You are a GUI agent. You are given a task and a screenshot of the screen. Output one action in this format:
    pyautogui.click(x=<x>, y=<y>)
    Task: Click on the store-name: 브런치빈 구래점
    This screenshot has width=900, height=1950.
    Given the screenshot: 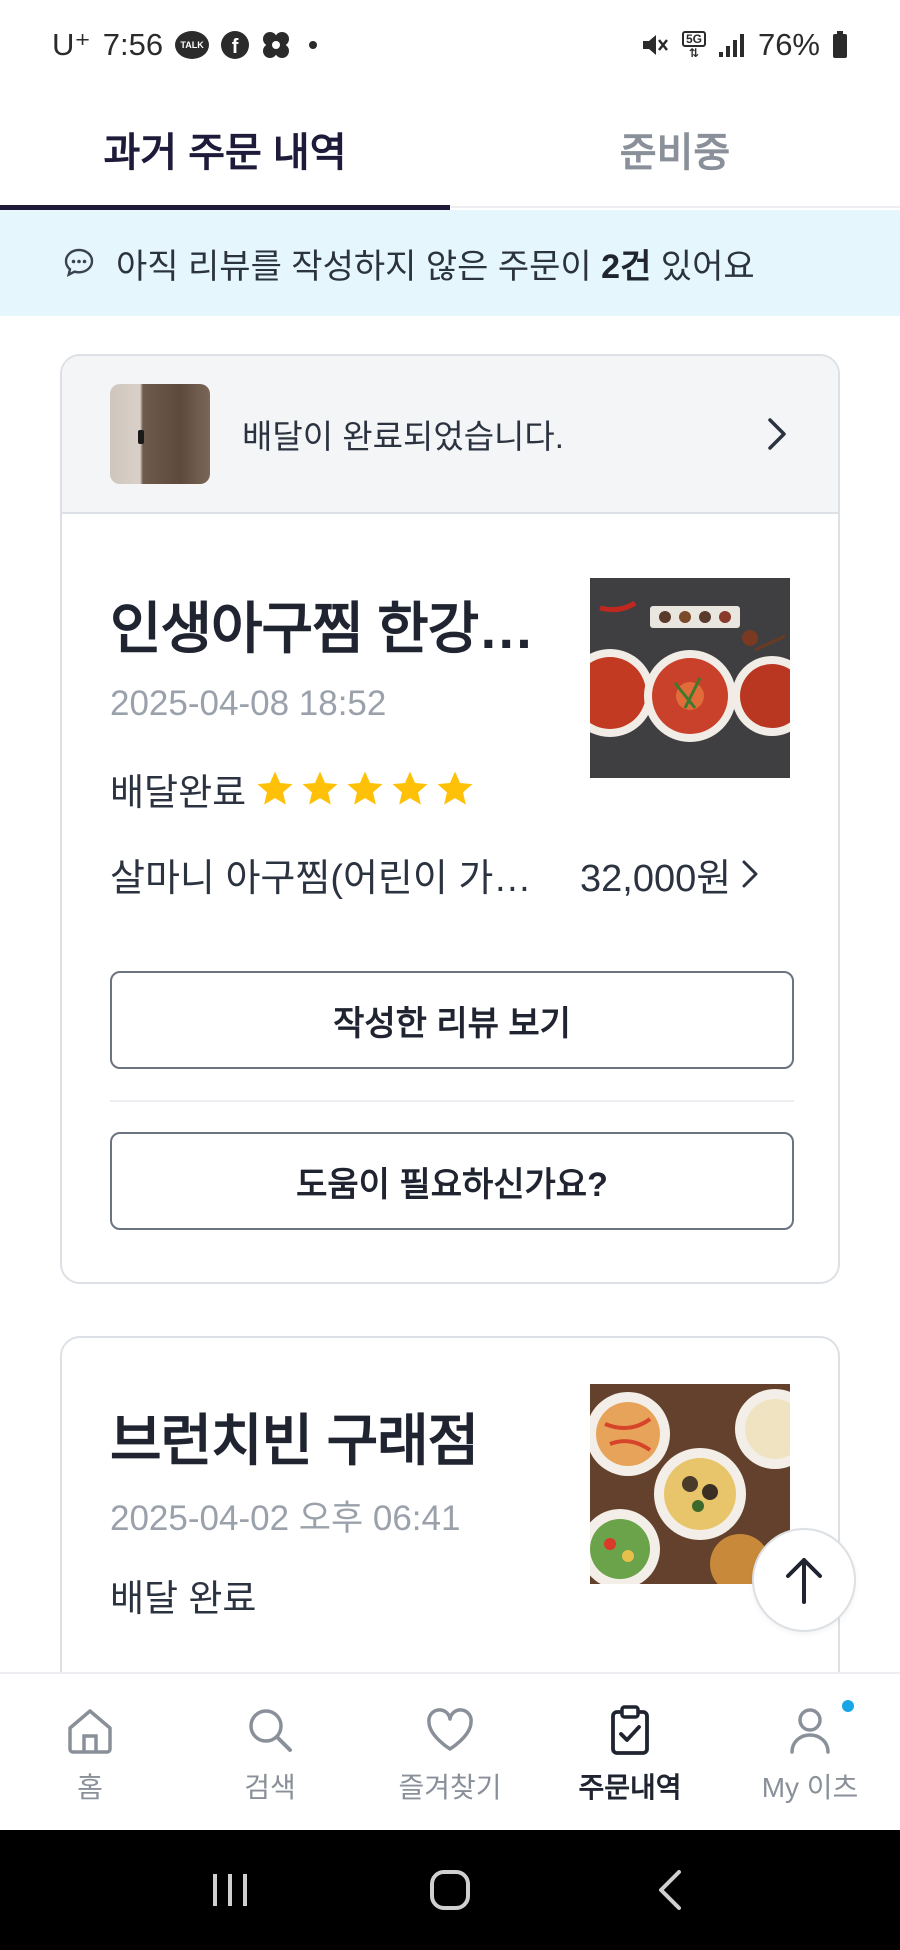 What is the action you would take?
    pyautogui.click(x=340, y=1436)
    